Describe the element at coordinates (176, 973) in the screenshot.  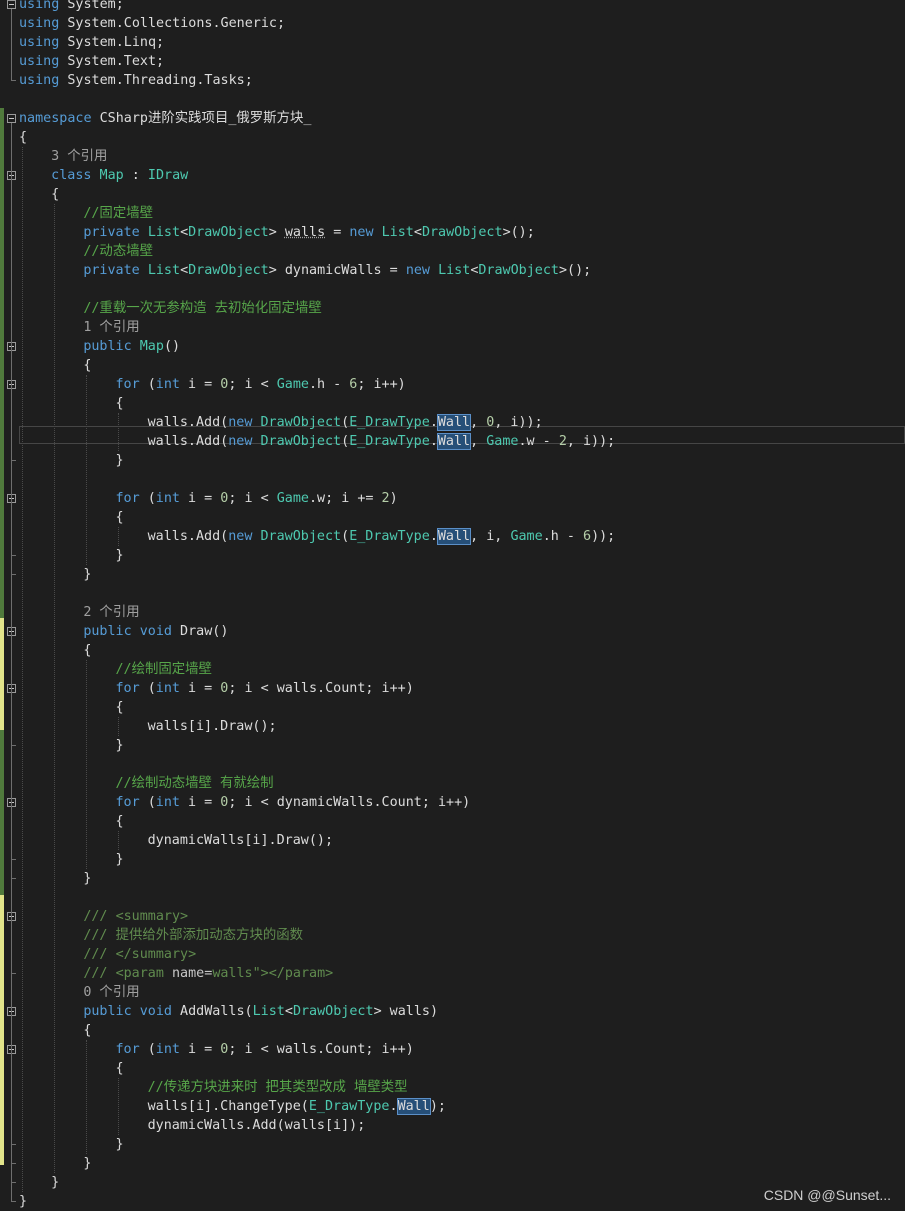
I see `code-line: /// <param name=walls"></param>` at that location.